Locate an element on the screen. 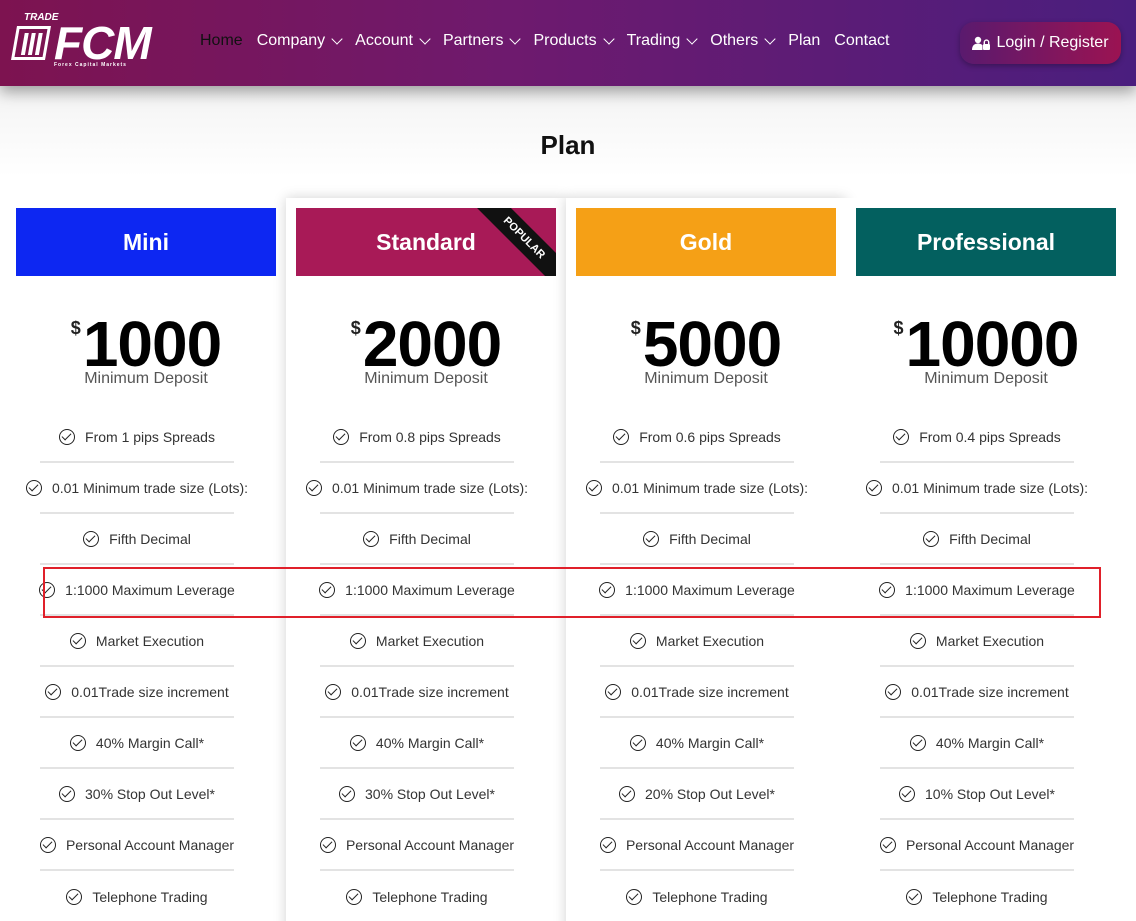 This screenshot has height=921, width=1136. plan-price: $2000 is located at coordinates (426, 344).